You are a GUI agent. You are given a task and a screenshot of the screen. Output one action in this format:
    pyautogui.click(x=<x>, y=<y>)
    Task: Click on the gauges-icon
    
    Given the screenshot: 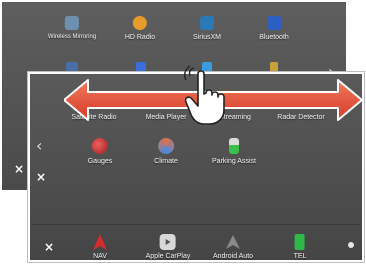 What is the action you would take?
    pyautogui.click(x=100, y=146)
    